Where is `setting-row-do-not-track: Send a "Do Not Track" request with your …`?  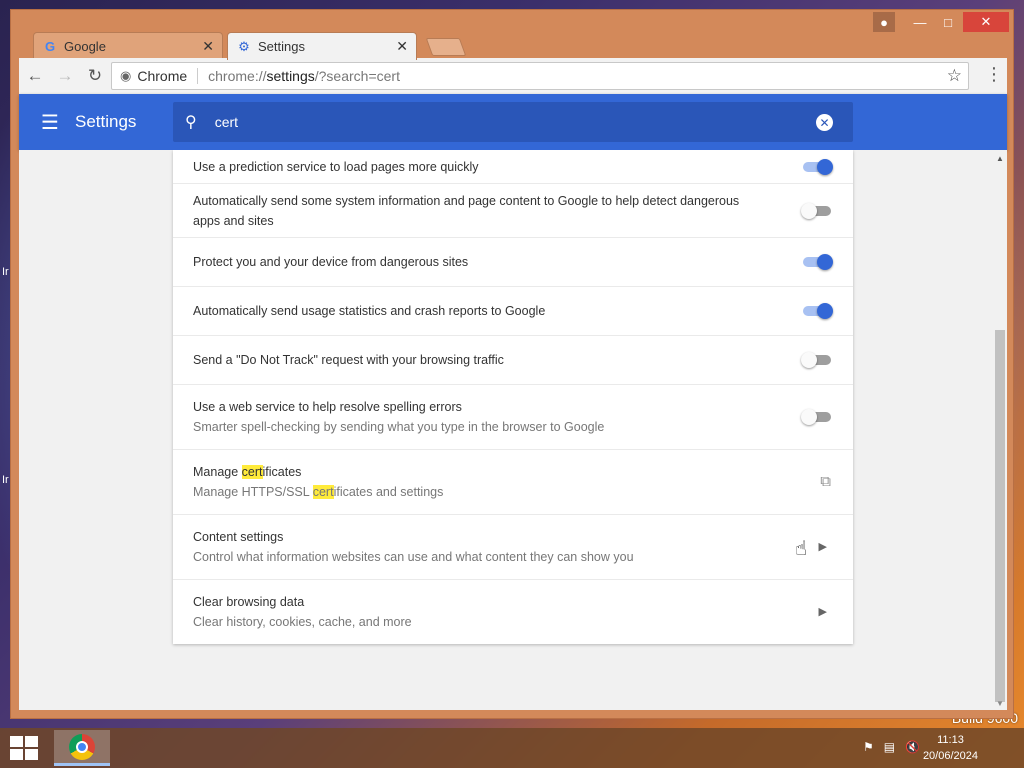
setting-row-do-not-track: Send a "Do Not Track" request with your … is located at coordinates (513, 360).